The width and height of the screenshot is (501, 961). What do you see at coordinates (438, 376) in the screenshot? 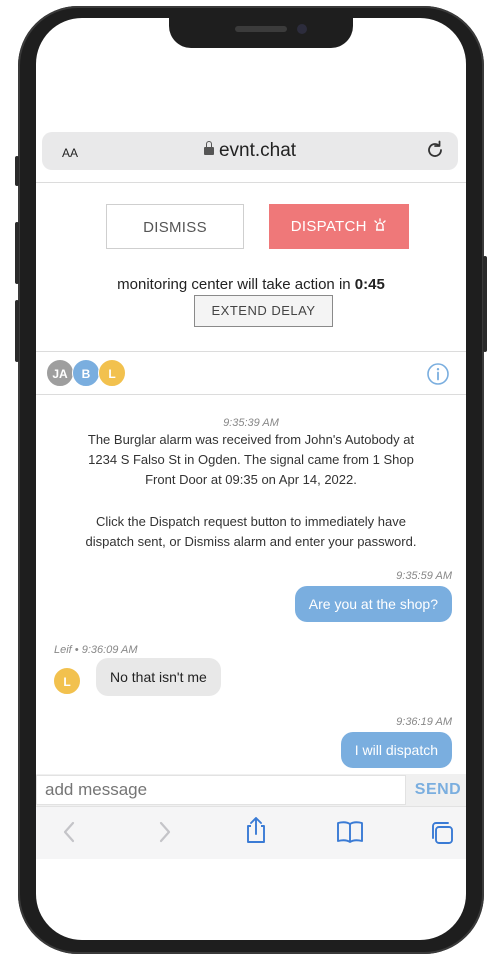
I see `info-icon` at bounding box center [438, 376].